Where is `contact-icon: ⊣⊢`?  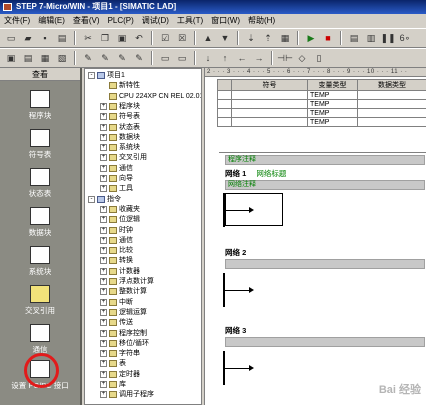
contact-icon: ⊣⊢ is located at coordinates (285, 58).